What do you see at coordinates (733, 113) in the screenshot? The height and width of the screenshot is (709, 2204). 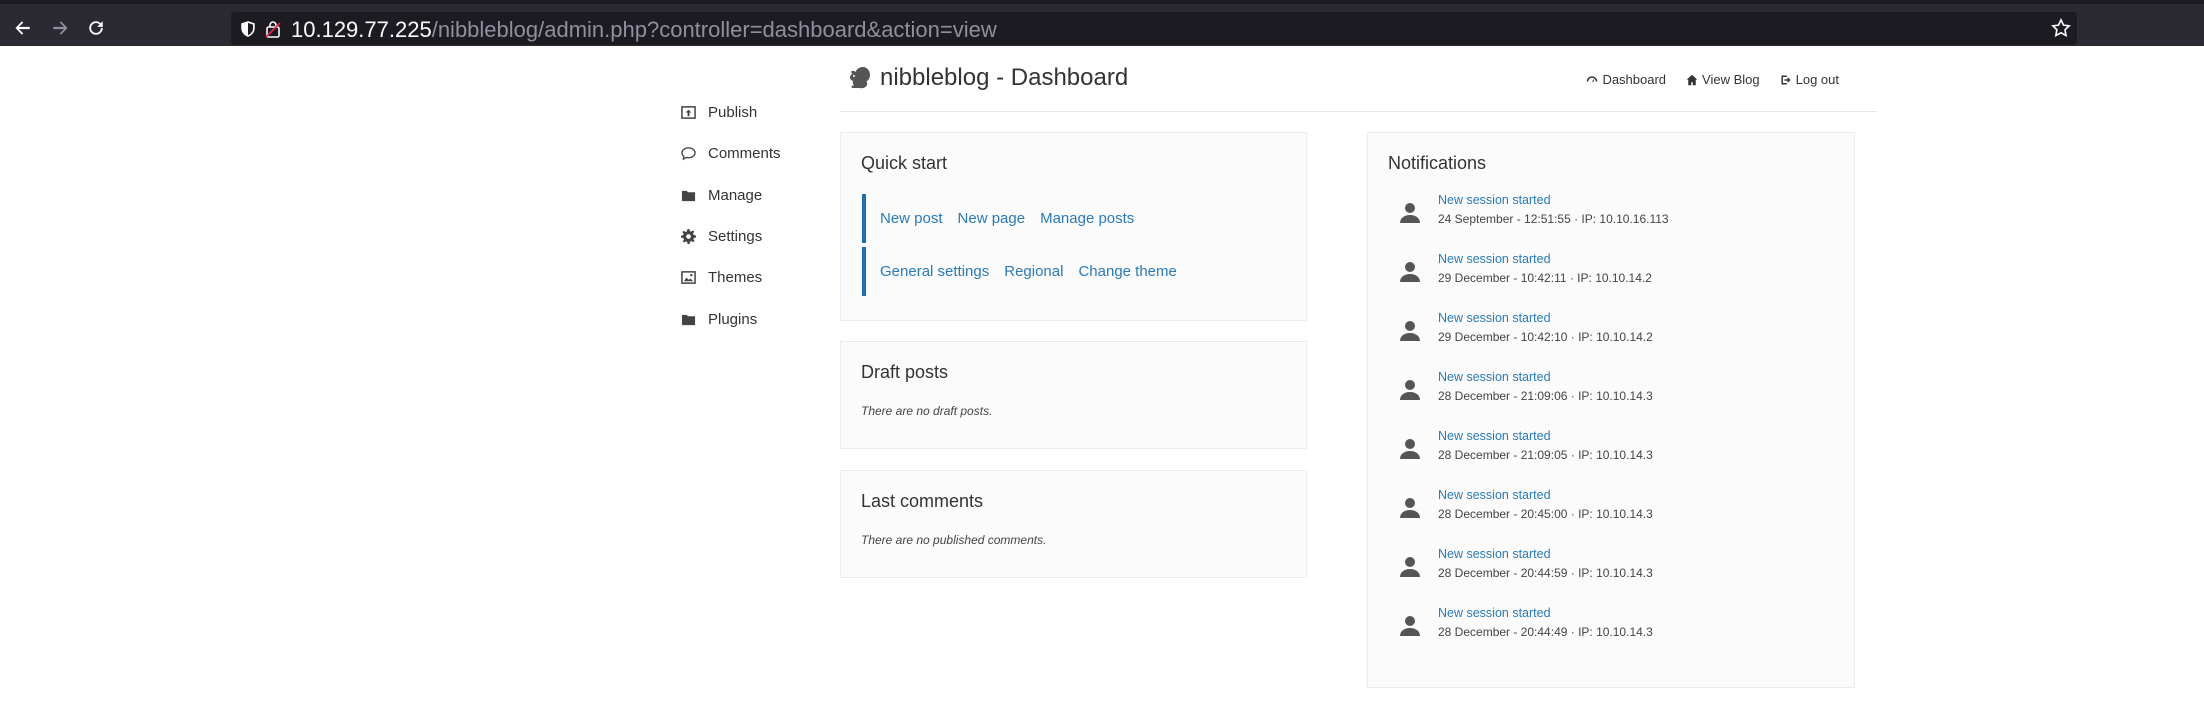 I see `sidebar-item-label: Publish` at bounding box center [733, 113].